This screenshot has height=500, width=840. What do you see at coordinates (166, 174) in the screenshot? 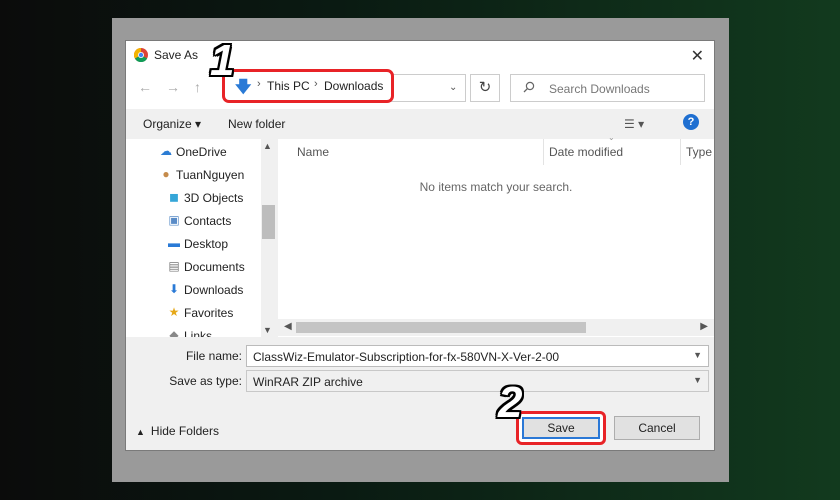
I see `user-icon: ●` at bounding box center [166, 174].